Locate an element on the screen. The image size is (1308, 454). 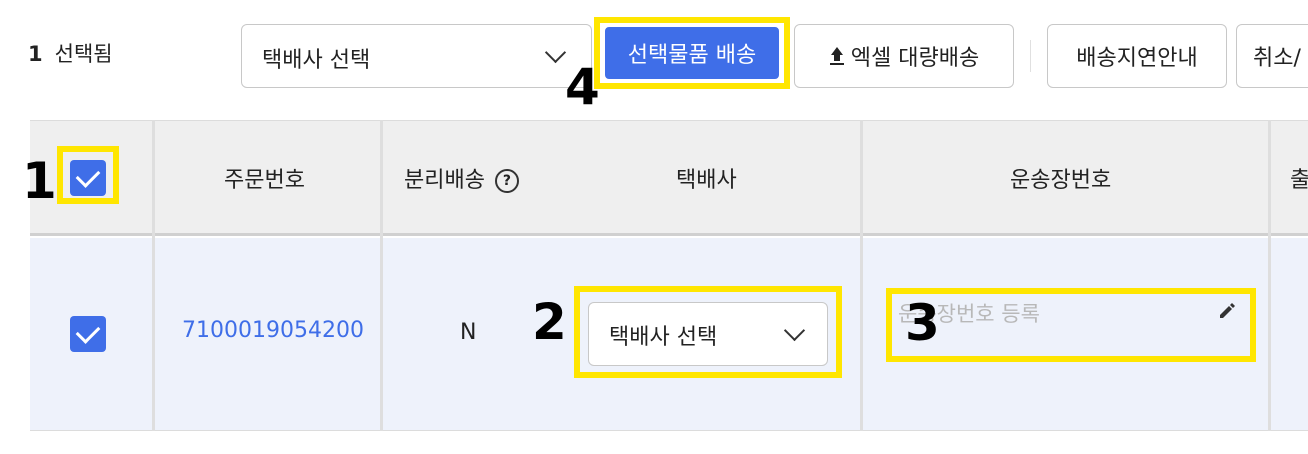
shipping-delay-notice-button: 배송지연안내 is located at coordinates (1137, 56).